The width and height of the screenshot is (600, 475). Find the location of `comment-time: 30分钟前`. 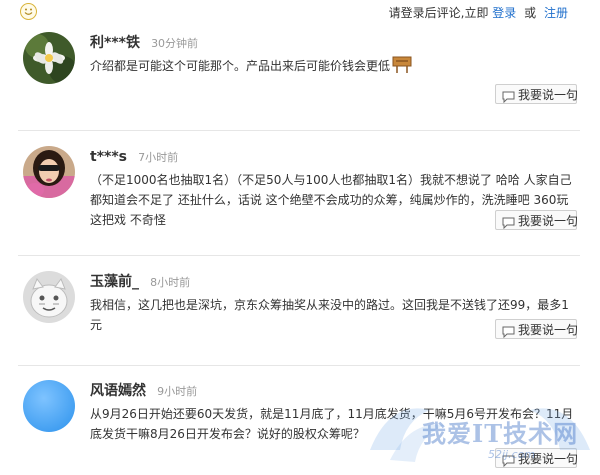

comment-time: 30分钟前 is located at coordinates (175, 43).